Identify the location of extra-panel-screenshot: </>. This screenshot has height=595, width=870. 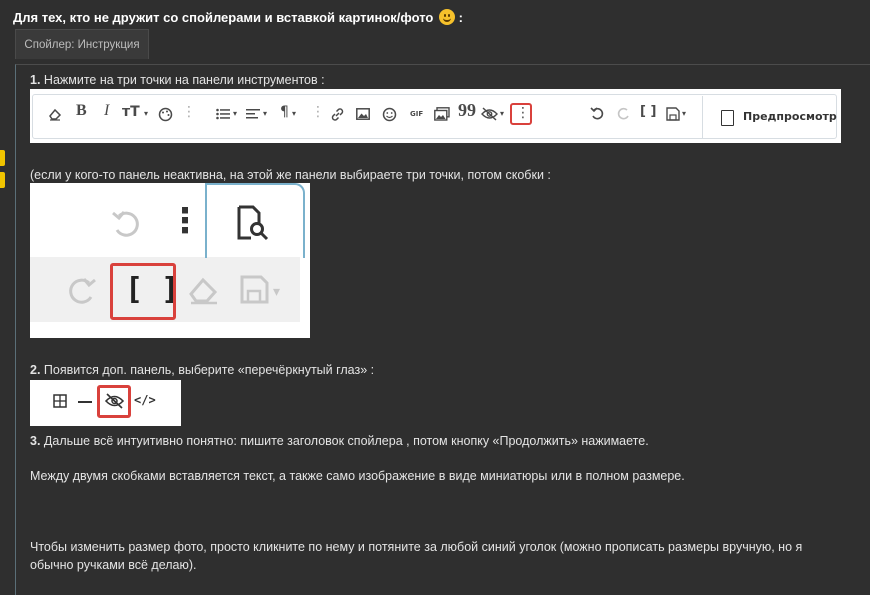
(105, 403).